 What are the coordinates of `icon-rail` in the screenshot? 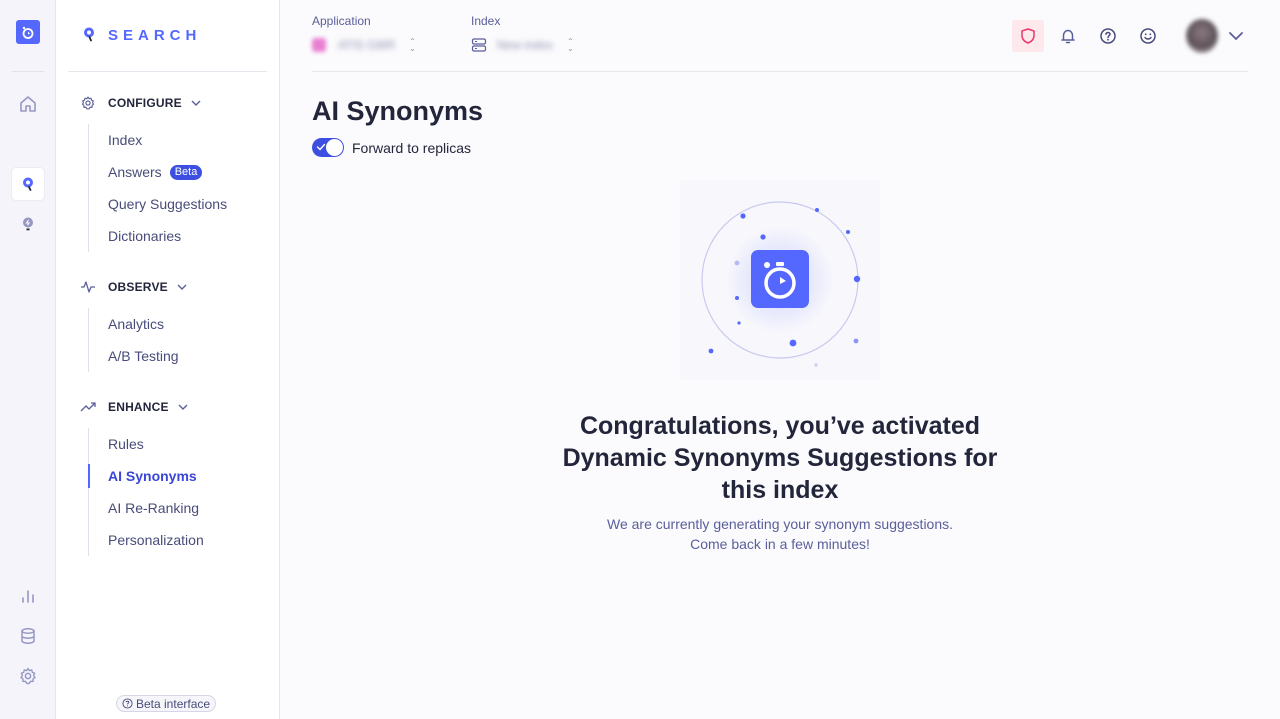 It's located at (28, 359).